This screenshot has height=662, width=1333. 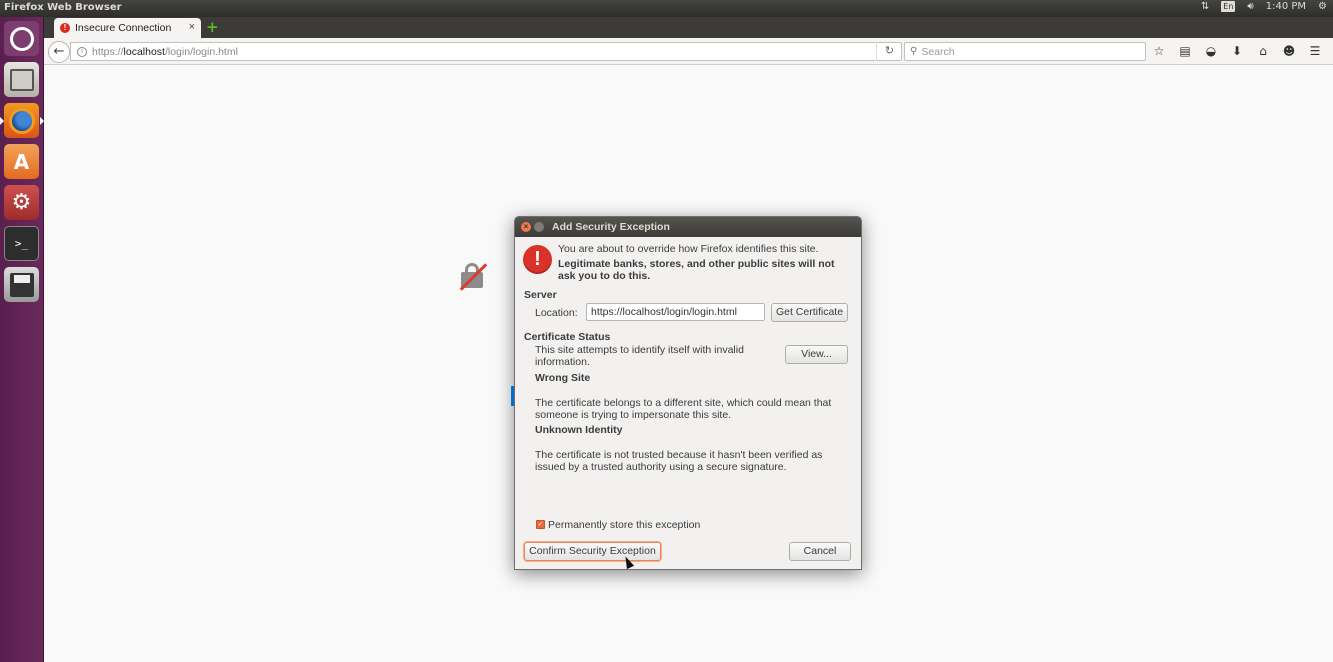 I want to click on downloads-icon: ⬇, so click(x=1237, y=51).